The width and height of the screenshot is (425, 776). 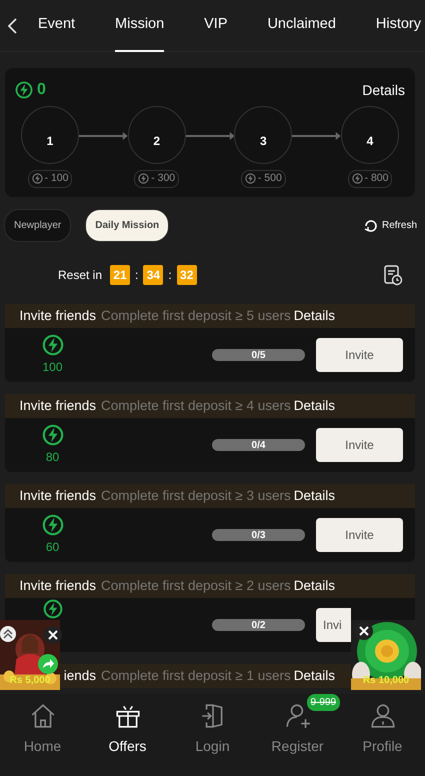 I want to click on mission-header: Invite friends Complete first deposit ≥ 5 users Details, so click(x=210, y=316).